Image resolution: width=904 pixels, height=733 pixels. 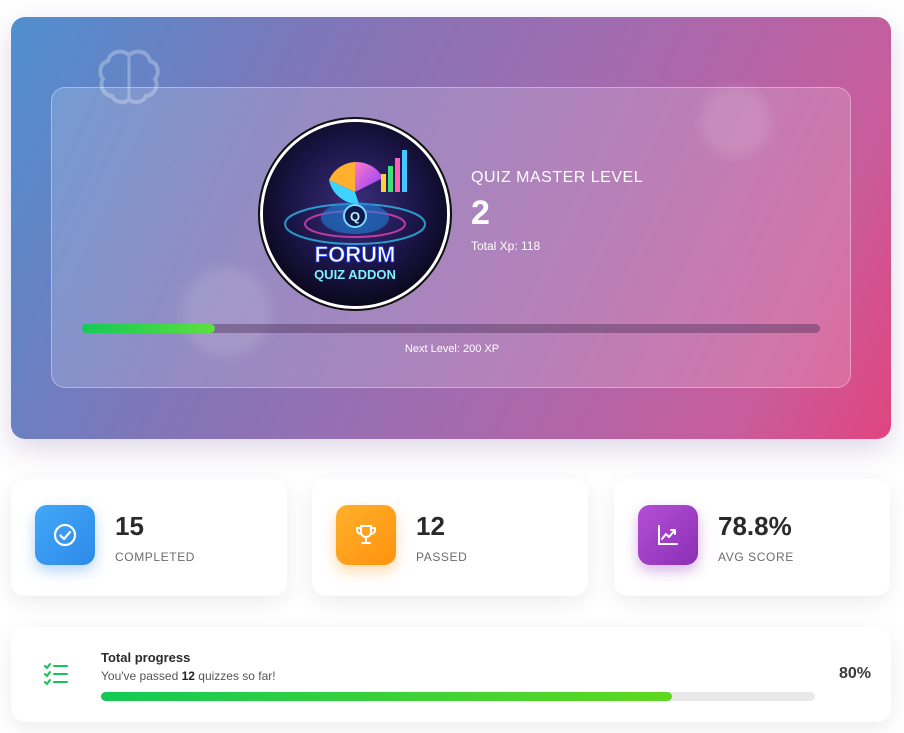 What do you see at coordinates (450, 537) in the screenshot?
I see `stat-card-passed: 12 PASSED` at bounding box center [450, 537].